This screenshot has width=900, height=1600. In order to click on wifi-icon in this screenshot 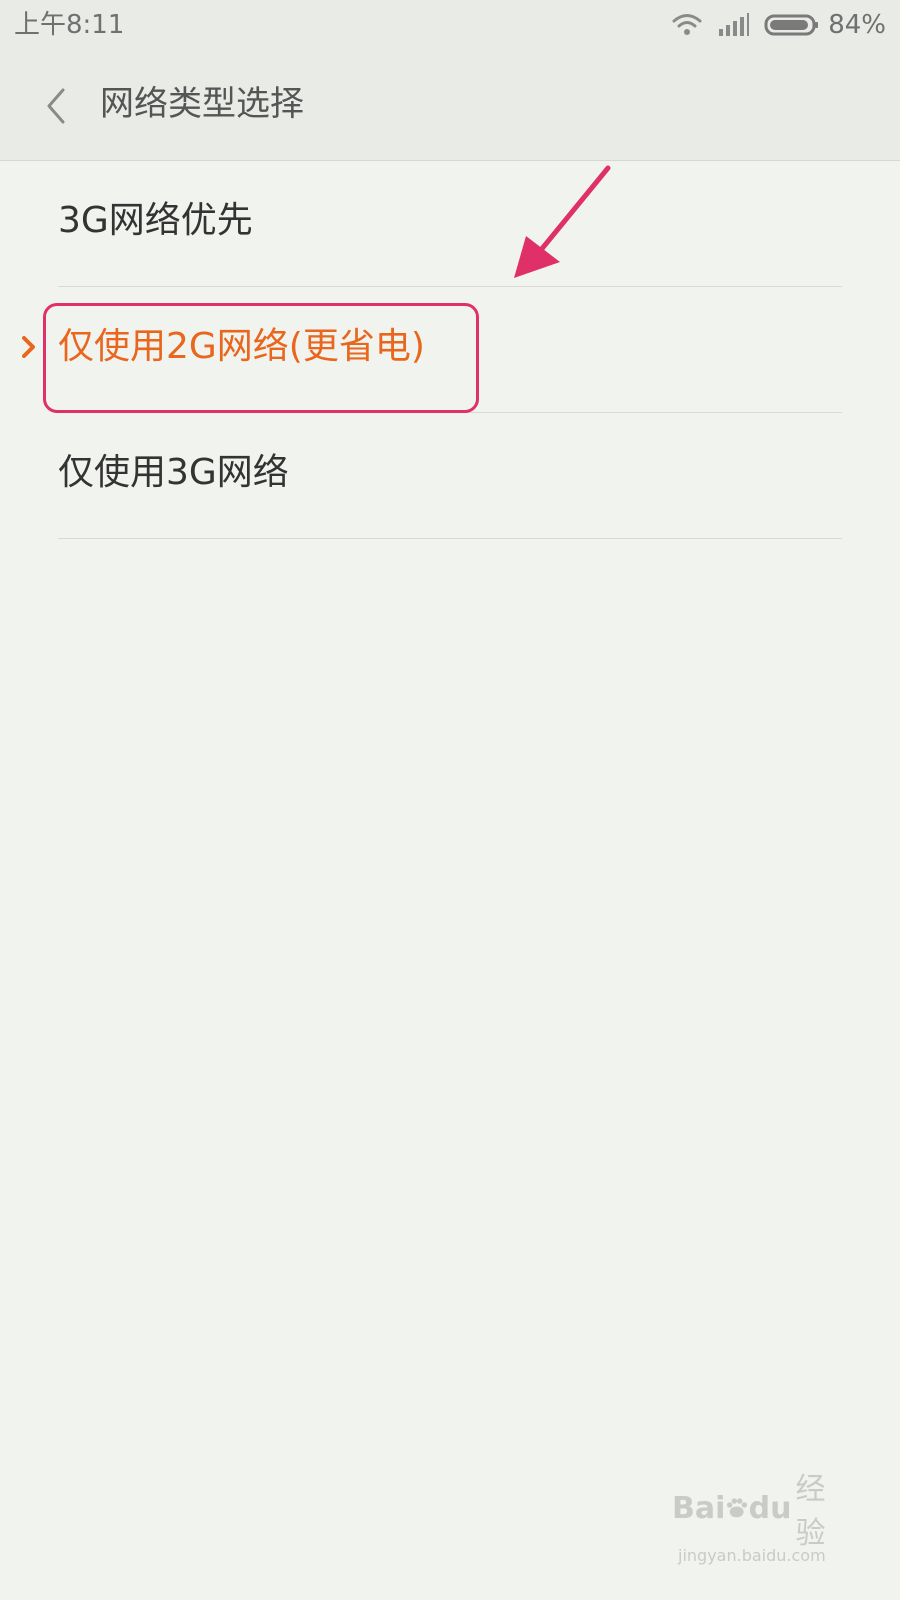, I will do `click(687, 25)`.